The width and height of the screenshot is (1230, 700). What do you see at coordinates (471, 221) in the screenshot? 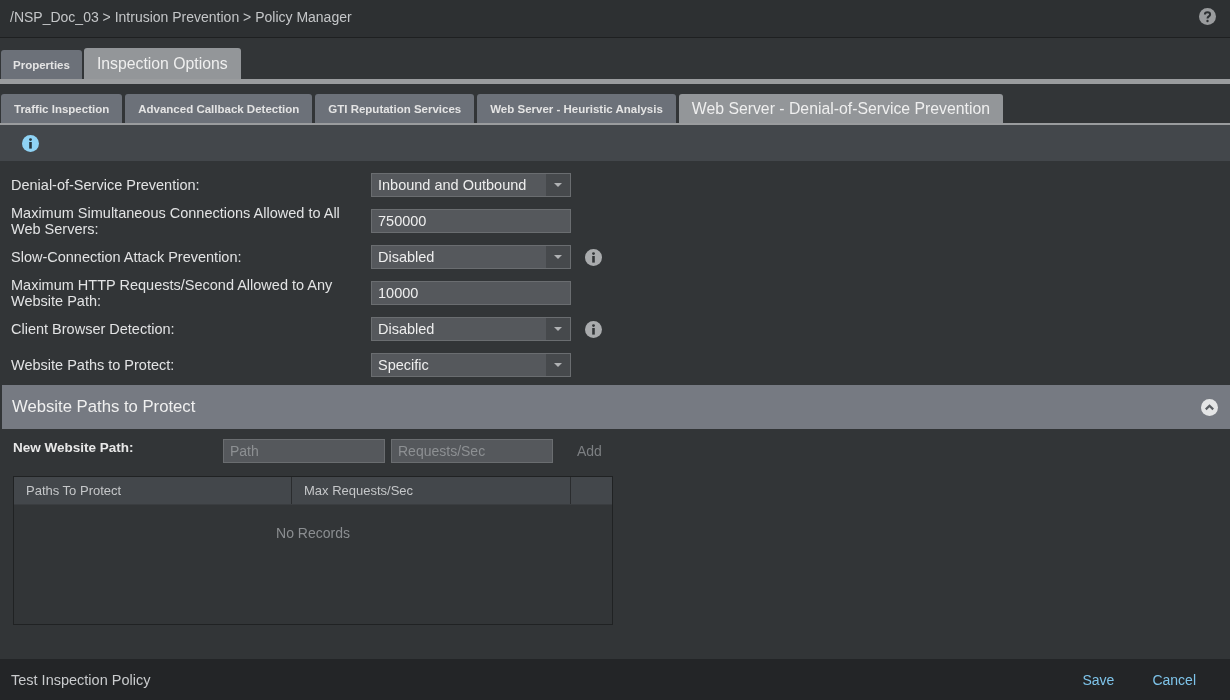
I see `input-field: 750000` at bounding box center [471, 221].